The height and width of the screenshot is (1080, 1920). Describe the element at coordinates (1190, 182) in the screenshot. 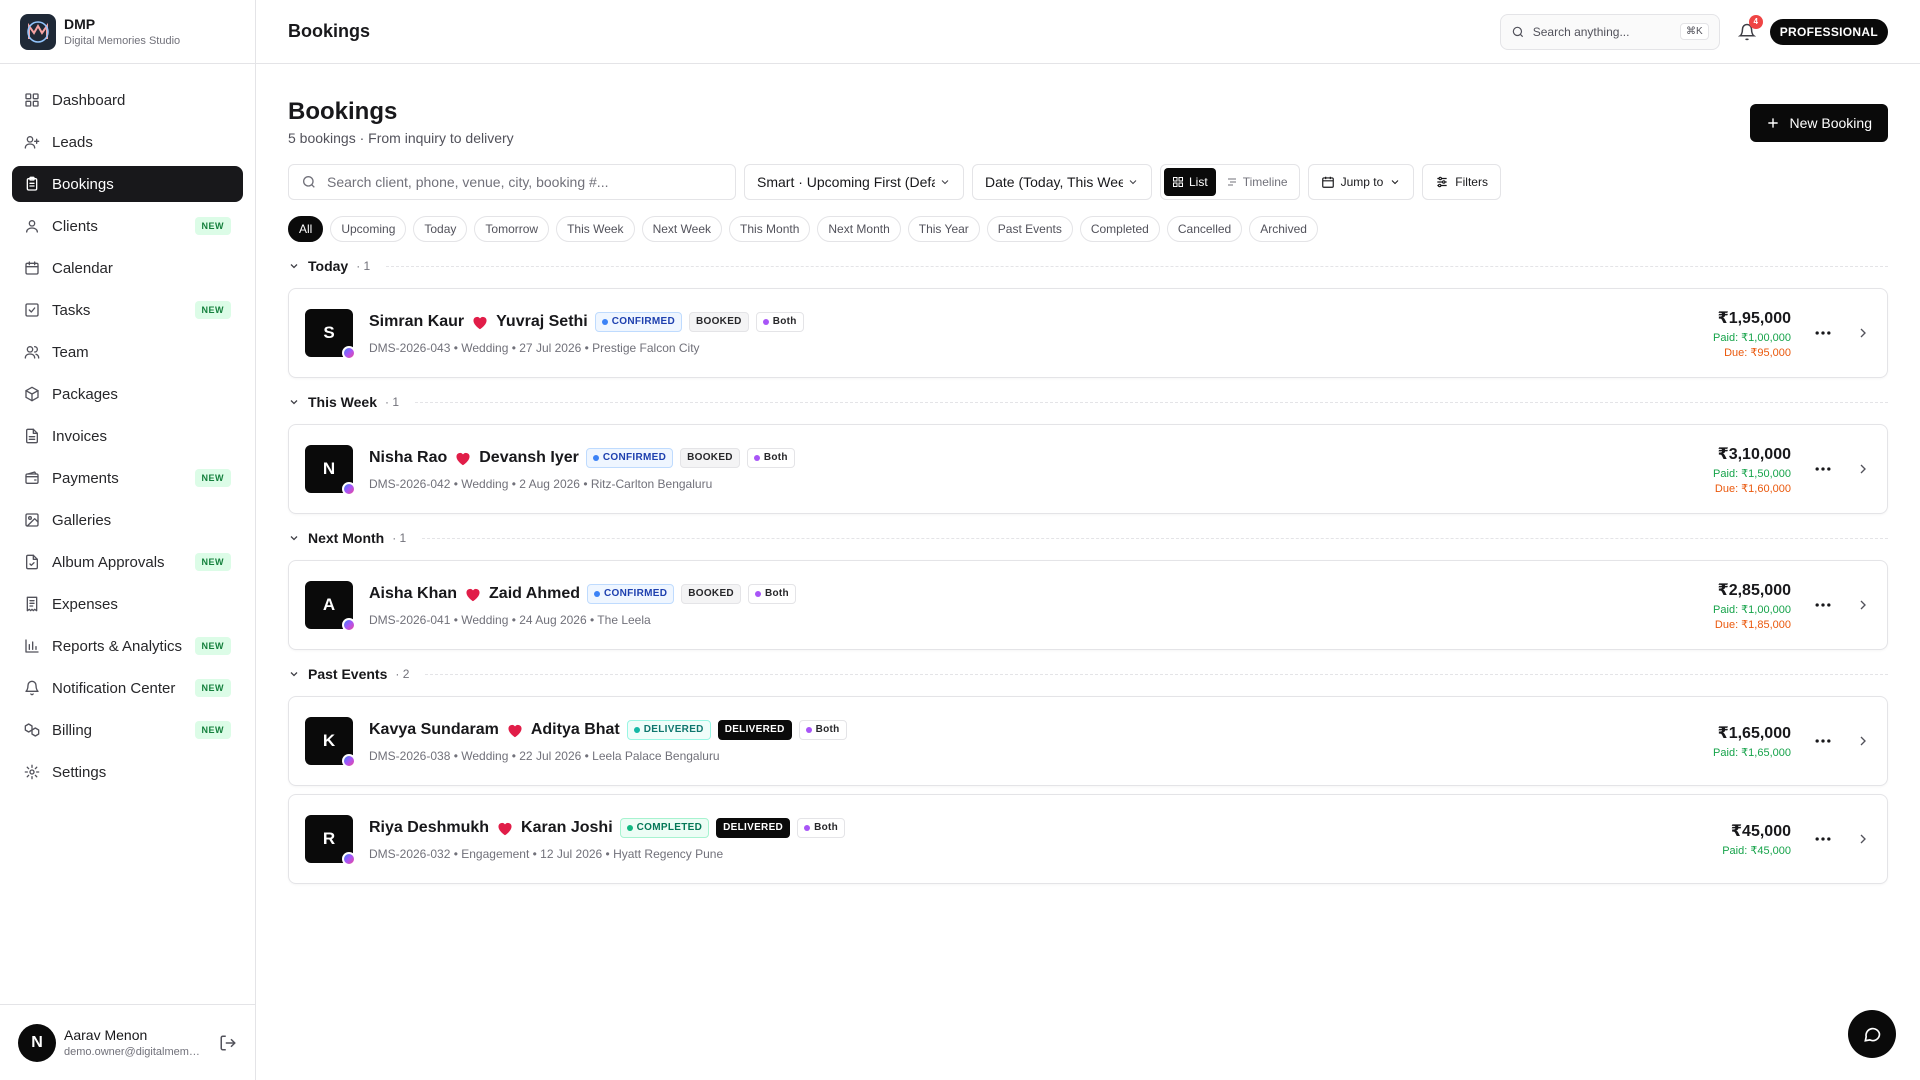

I see `view-list-button: List` at that location.